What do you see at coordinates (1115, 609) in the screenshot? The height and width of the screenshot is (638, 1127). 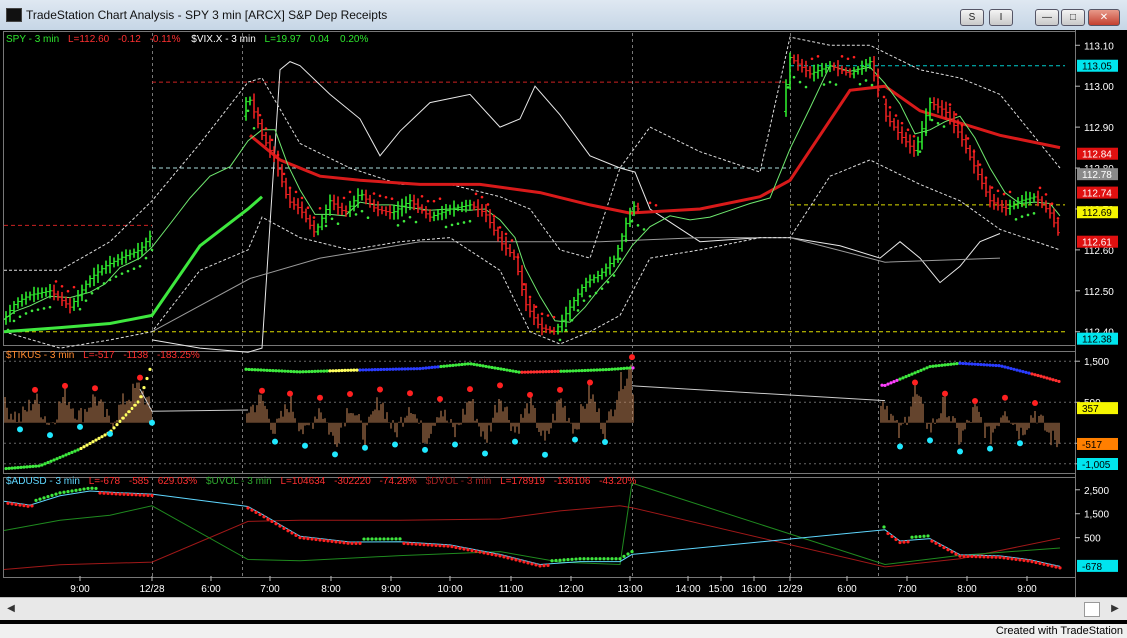 I see `scroll-right-arrow-icon: ▶` at bounding box center [1115, 609].